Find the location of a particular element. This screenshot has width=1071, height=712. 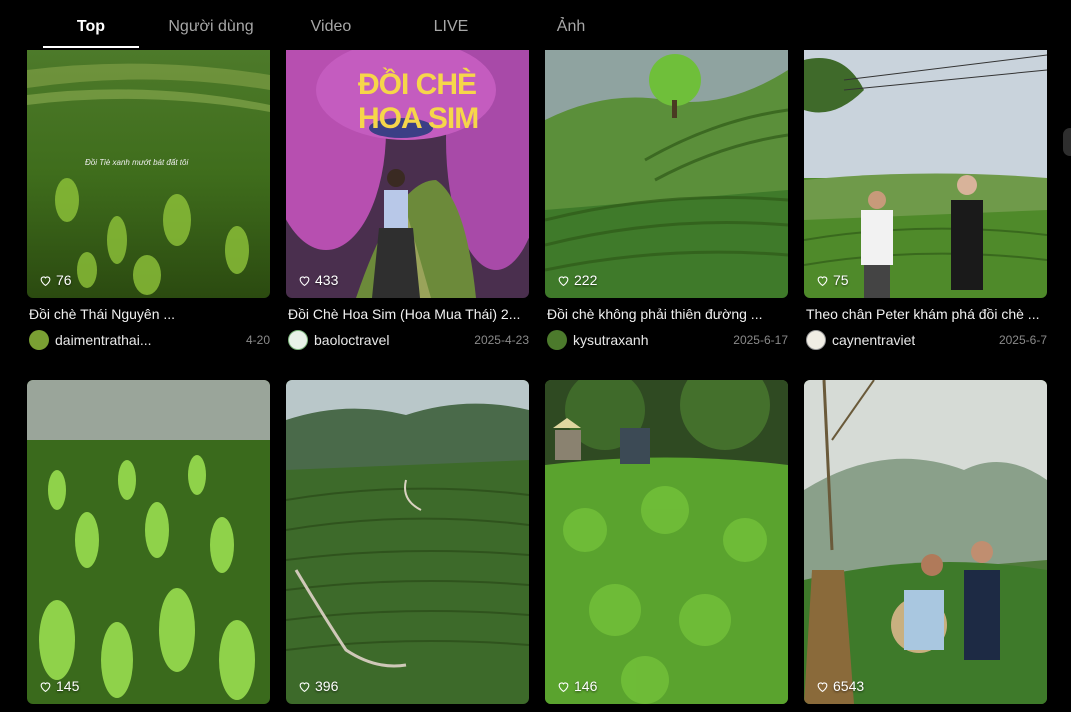

post-date: 2025-6-7 is located at coordinates (1022, 340).